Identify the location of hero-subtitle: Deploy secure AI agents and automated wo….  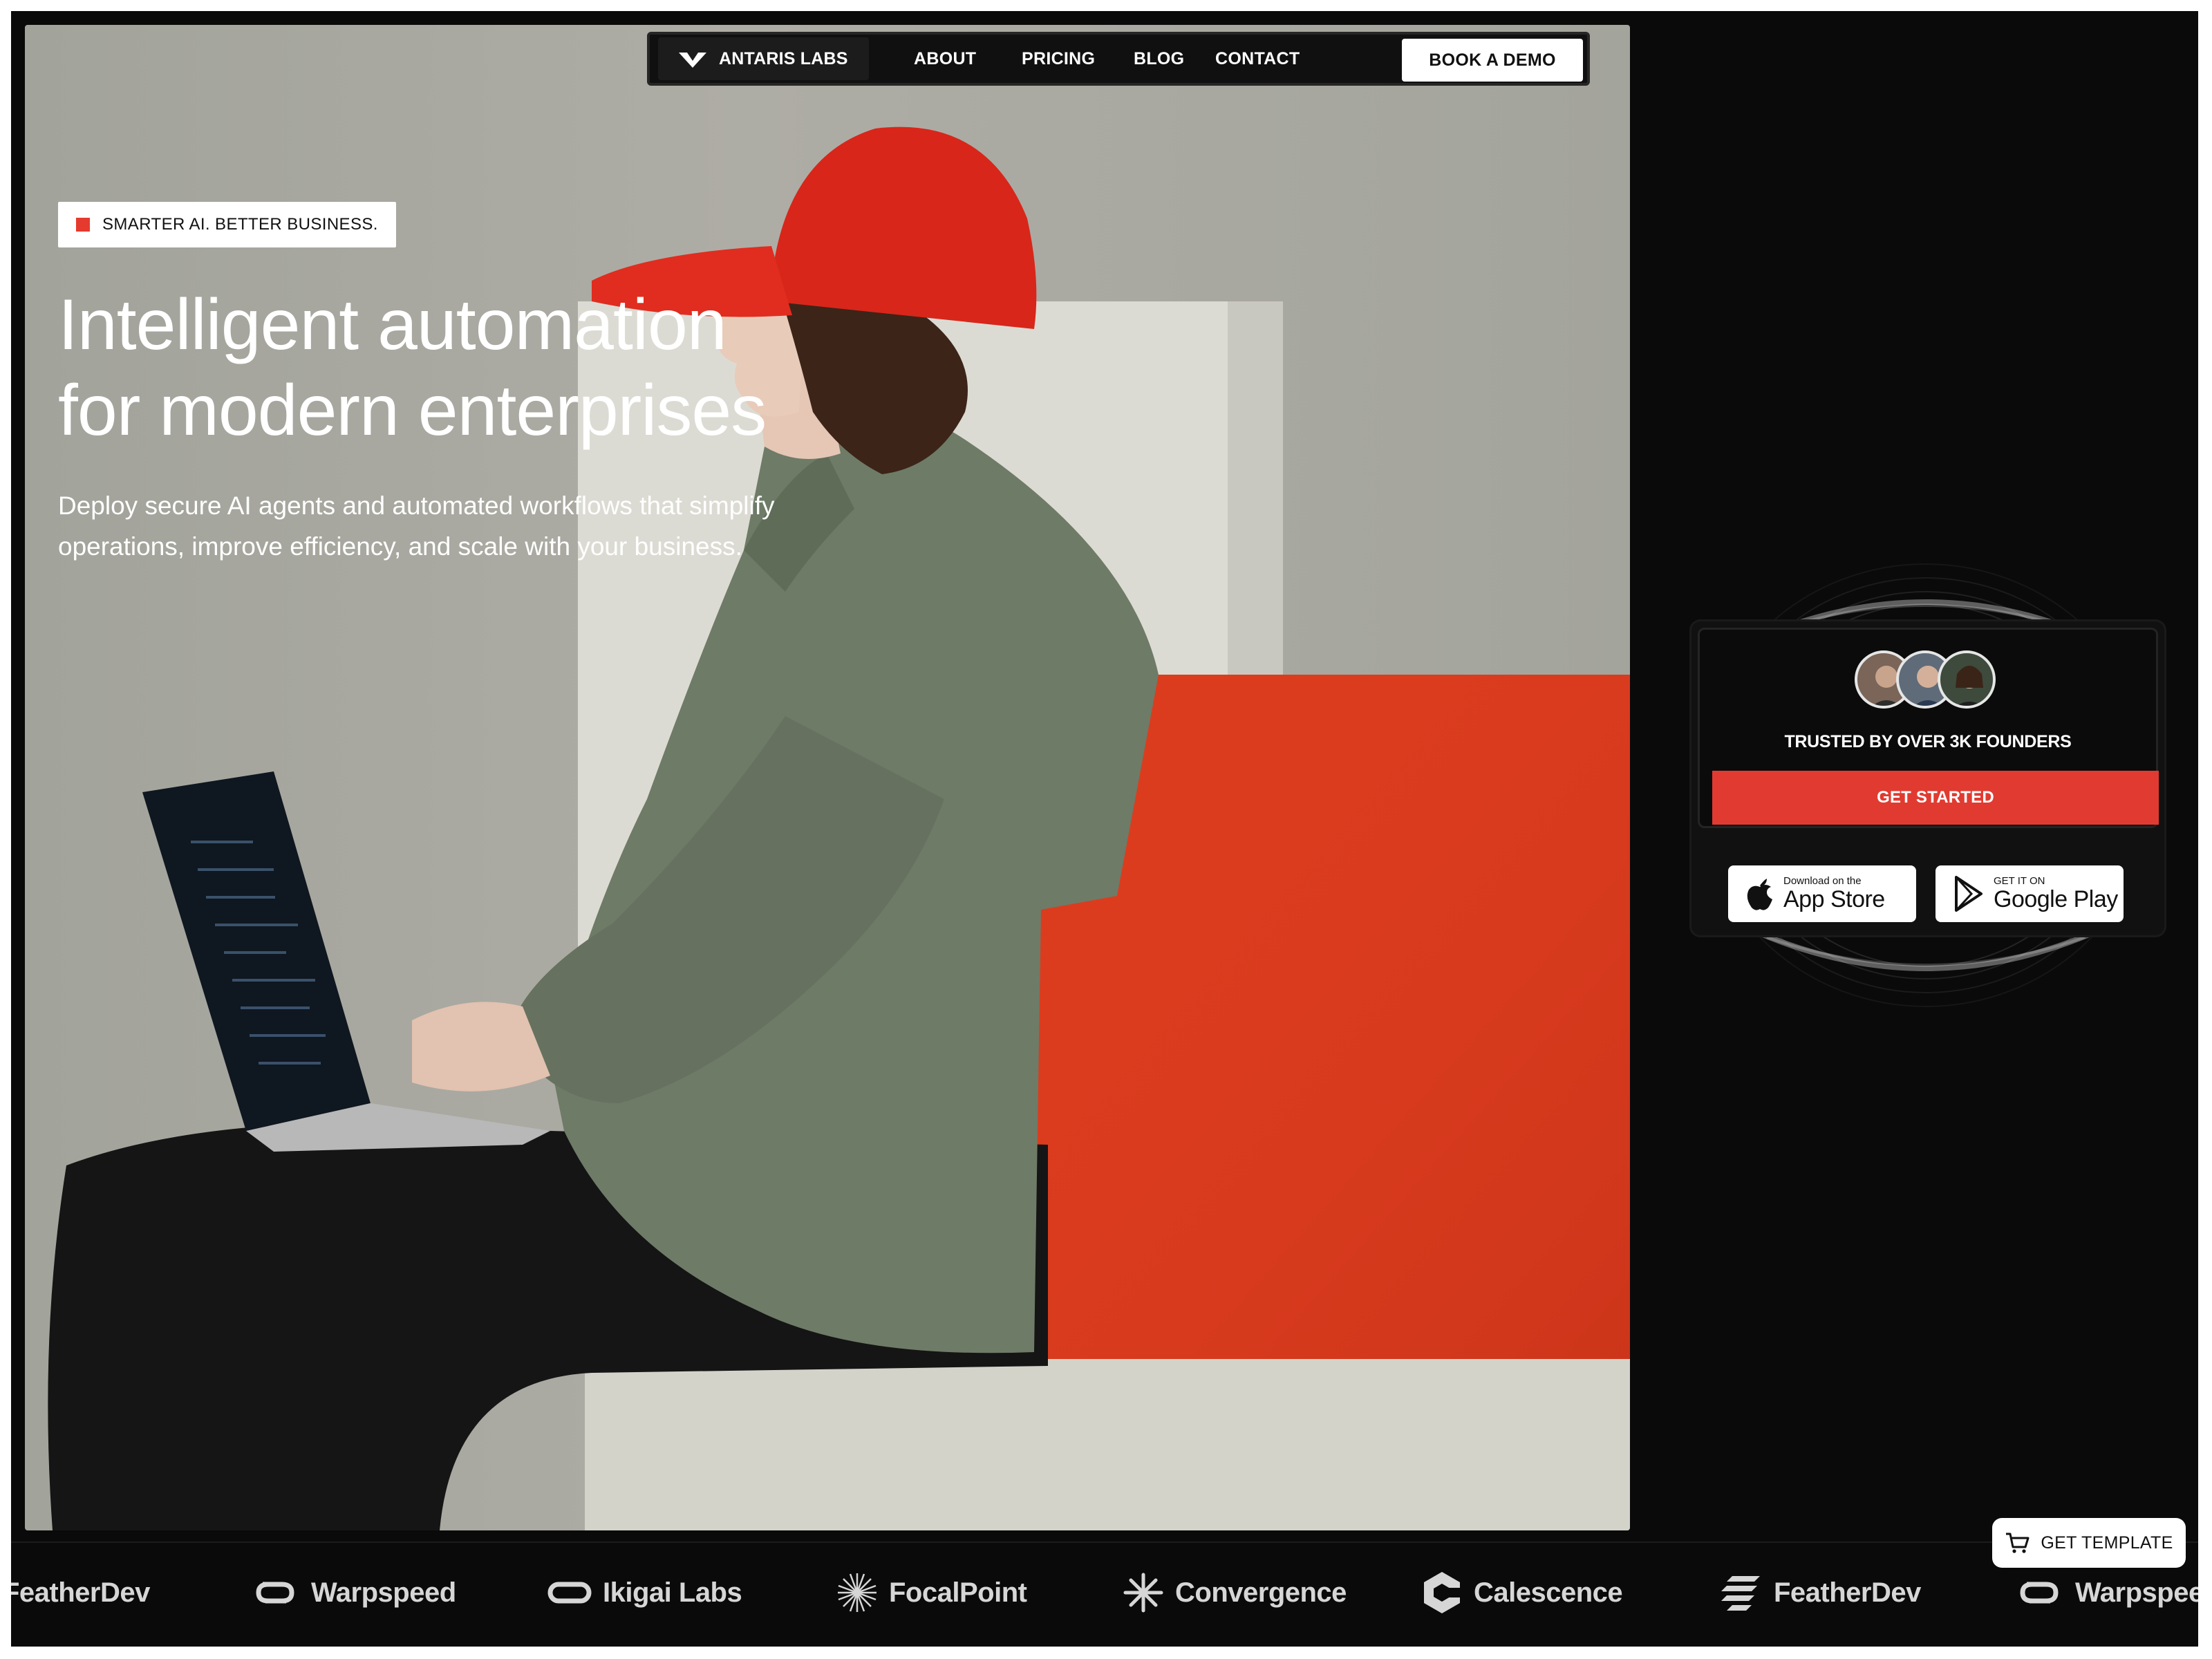
(473, 526).